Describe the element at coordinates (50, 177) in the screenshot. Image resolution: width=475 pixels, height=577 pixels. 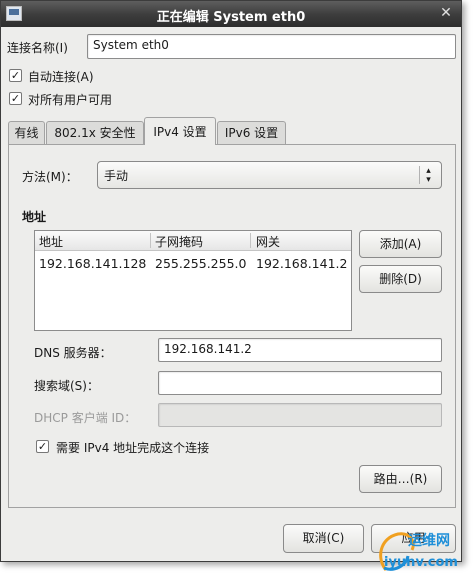
I see `method-label: 方法(M)：` at that location.